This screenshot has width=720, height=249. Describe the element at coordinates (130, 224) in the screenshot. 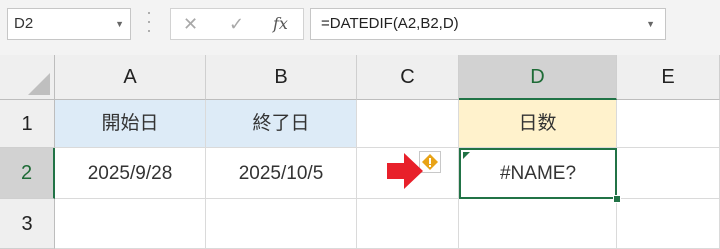

I see `cell-a3` at that location.